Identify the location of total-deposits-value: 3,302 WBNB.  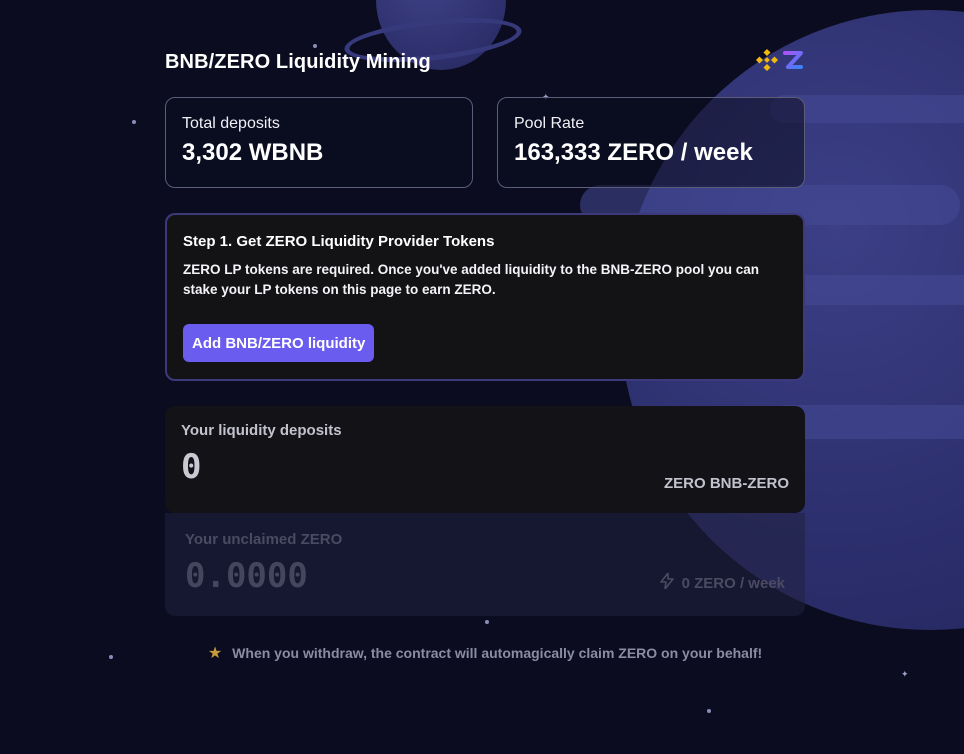
(253, 152).